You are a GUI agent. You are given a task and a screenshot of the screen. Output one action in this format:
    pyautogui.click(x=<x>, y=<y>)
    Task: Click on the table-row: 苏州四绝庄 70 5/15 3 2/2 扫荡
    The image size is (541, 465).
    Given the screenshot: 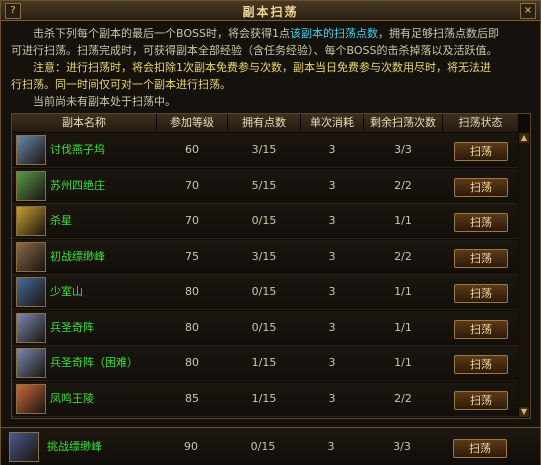 What is the action you would take?
    pyautogui.click(x=265, y=186)
    